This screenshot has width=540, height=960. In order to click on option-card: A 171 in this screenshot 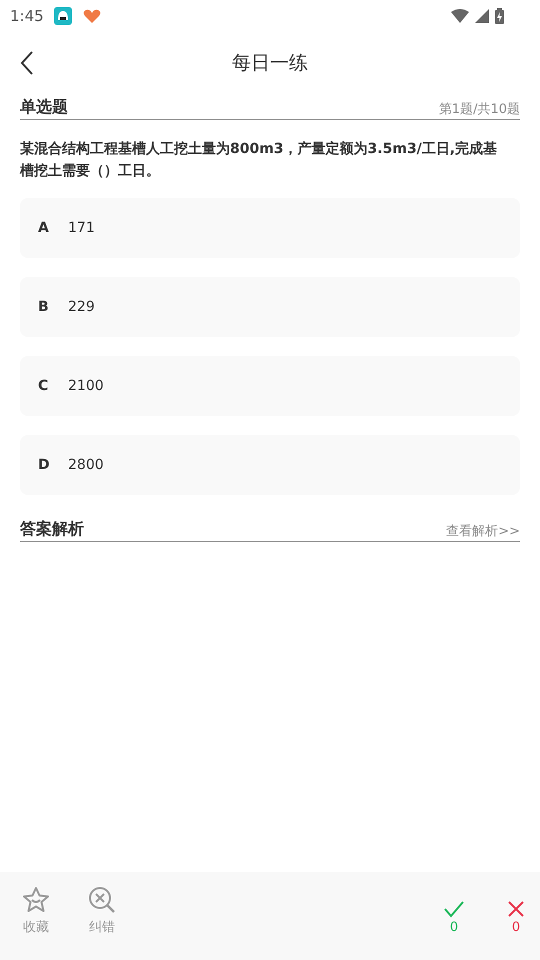, I will do `click(270, 228)`.